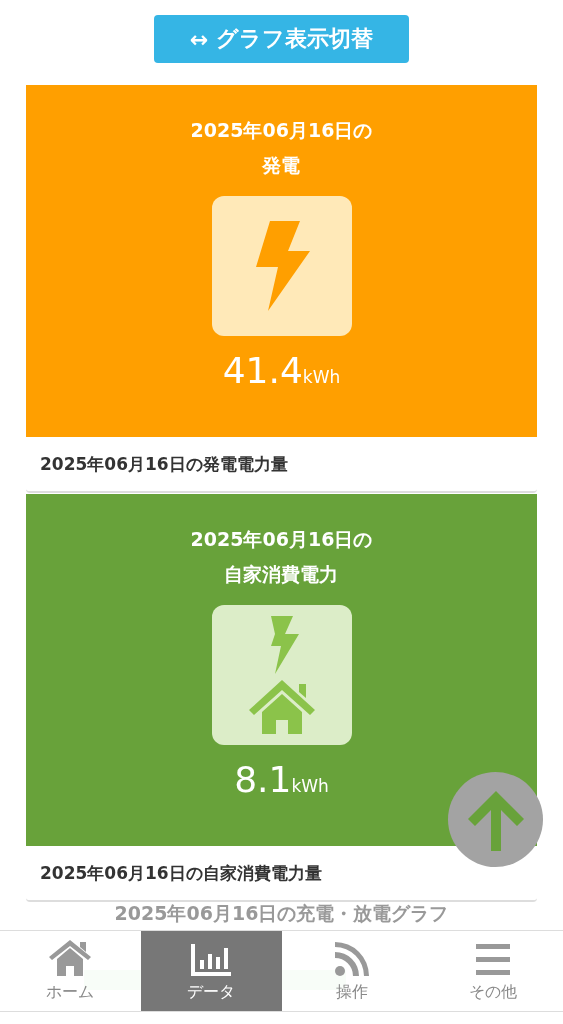 The height and width of the screenshot is (1024, 563). I want to click on signal-icon, so click(351, 959).